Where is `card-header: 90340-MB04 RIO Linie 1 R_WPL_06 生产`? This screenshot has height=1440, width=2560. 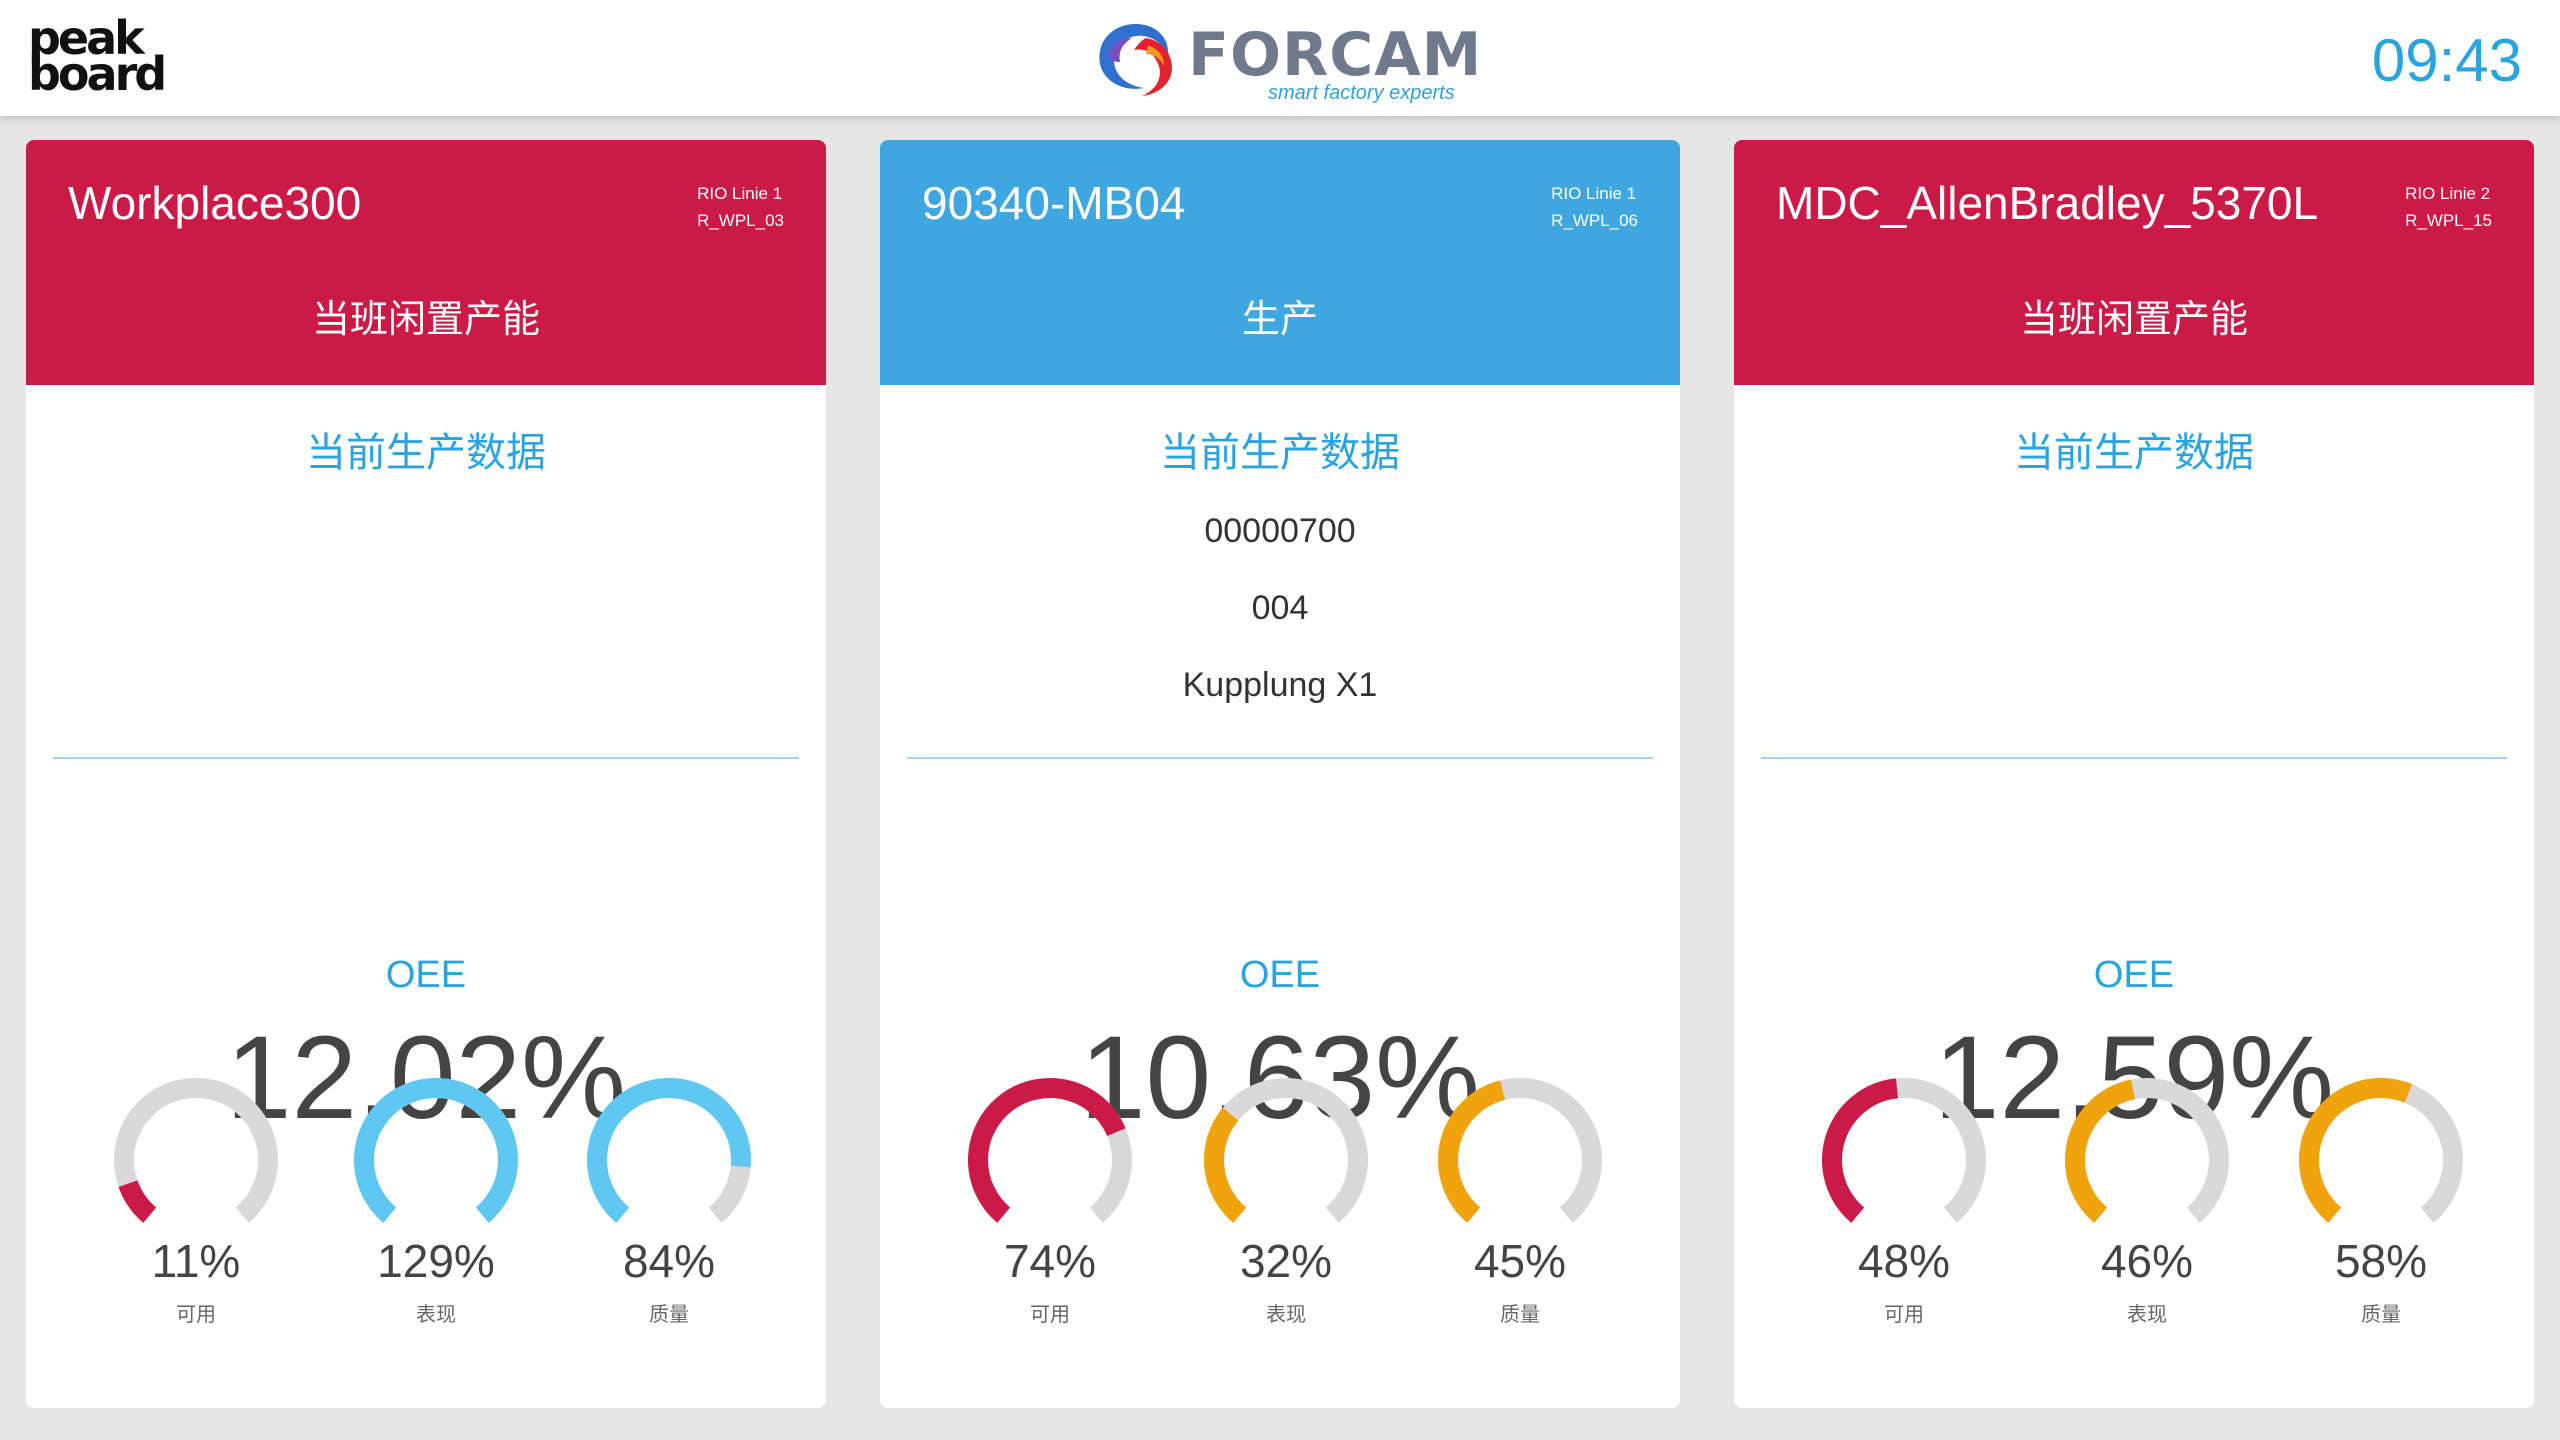
card-header: 90340-MB04 RIO Linie 1 R_WPL_06 生产 is located at coordinates (1280, 262).